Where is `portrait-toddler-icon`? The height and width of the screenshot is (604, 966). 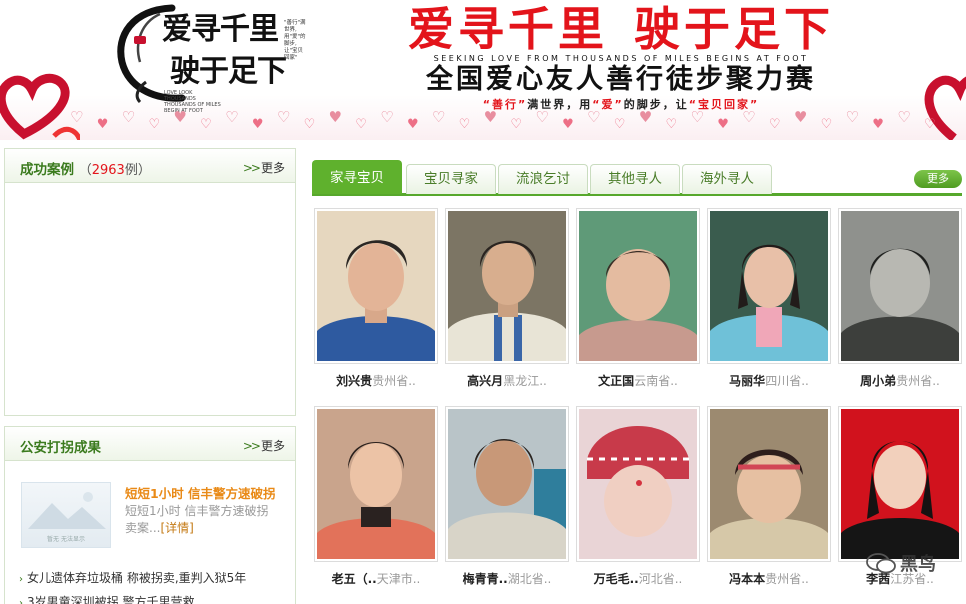
portrait-toddler-icon is located at coordinates (638, 286).